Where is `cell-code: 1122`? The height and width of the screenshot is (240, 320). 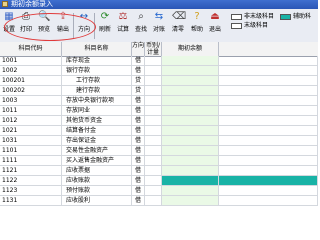
cell-code: 1122 is located at coordinates (31, 180).